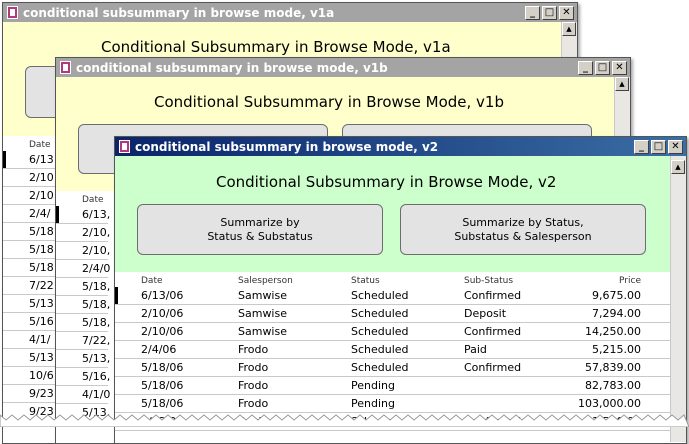 This screenshot has width=689, height=444. I want to click on cell-date: 4/1/0, so click(96, 394).